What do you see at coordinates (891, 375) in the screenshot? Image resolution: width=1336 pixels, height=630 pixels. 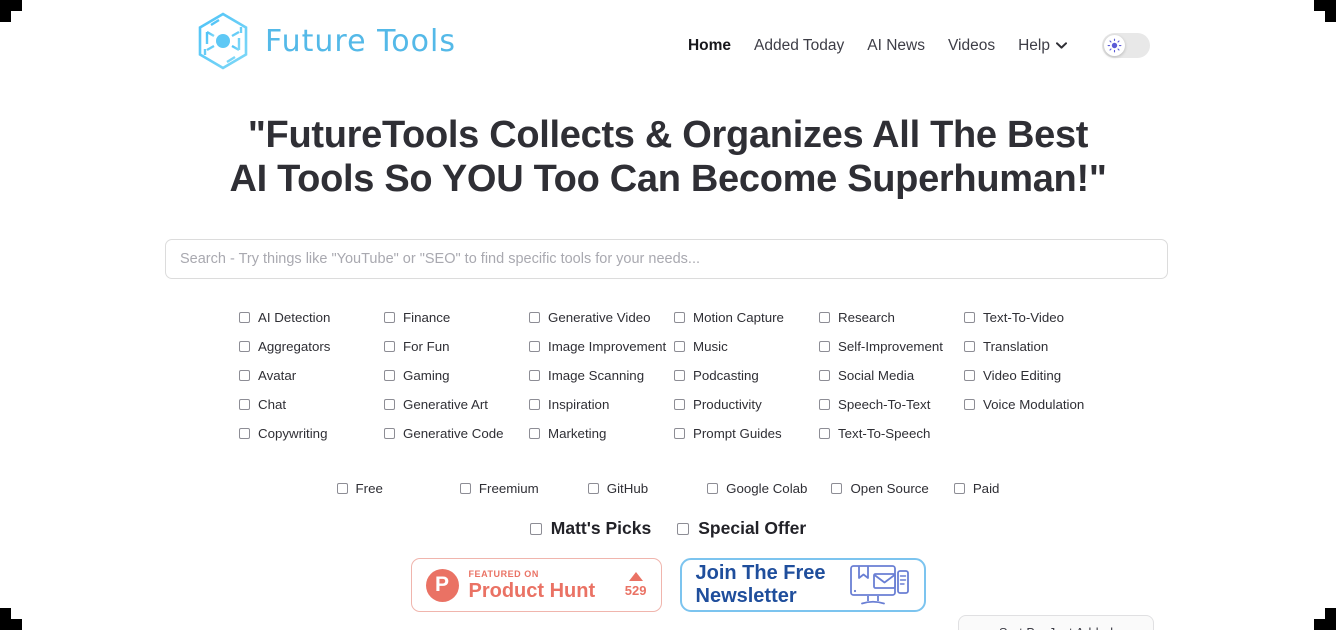 I see `category-filter-social-media: Social Media` at bounding box center [891, 375].